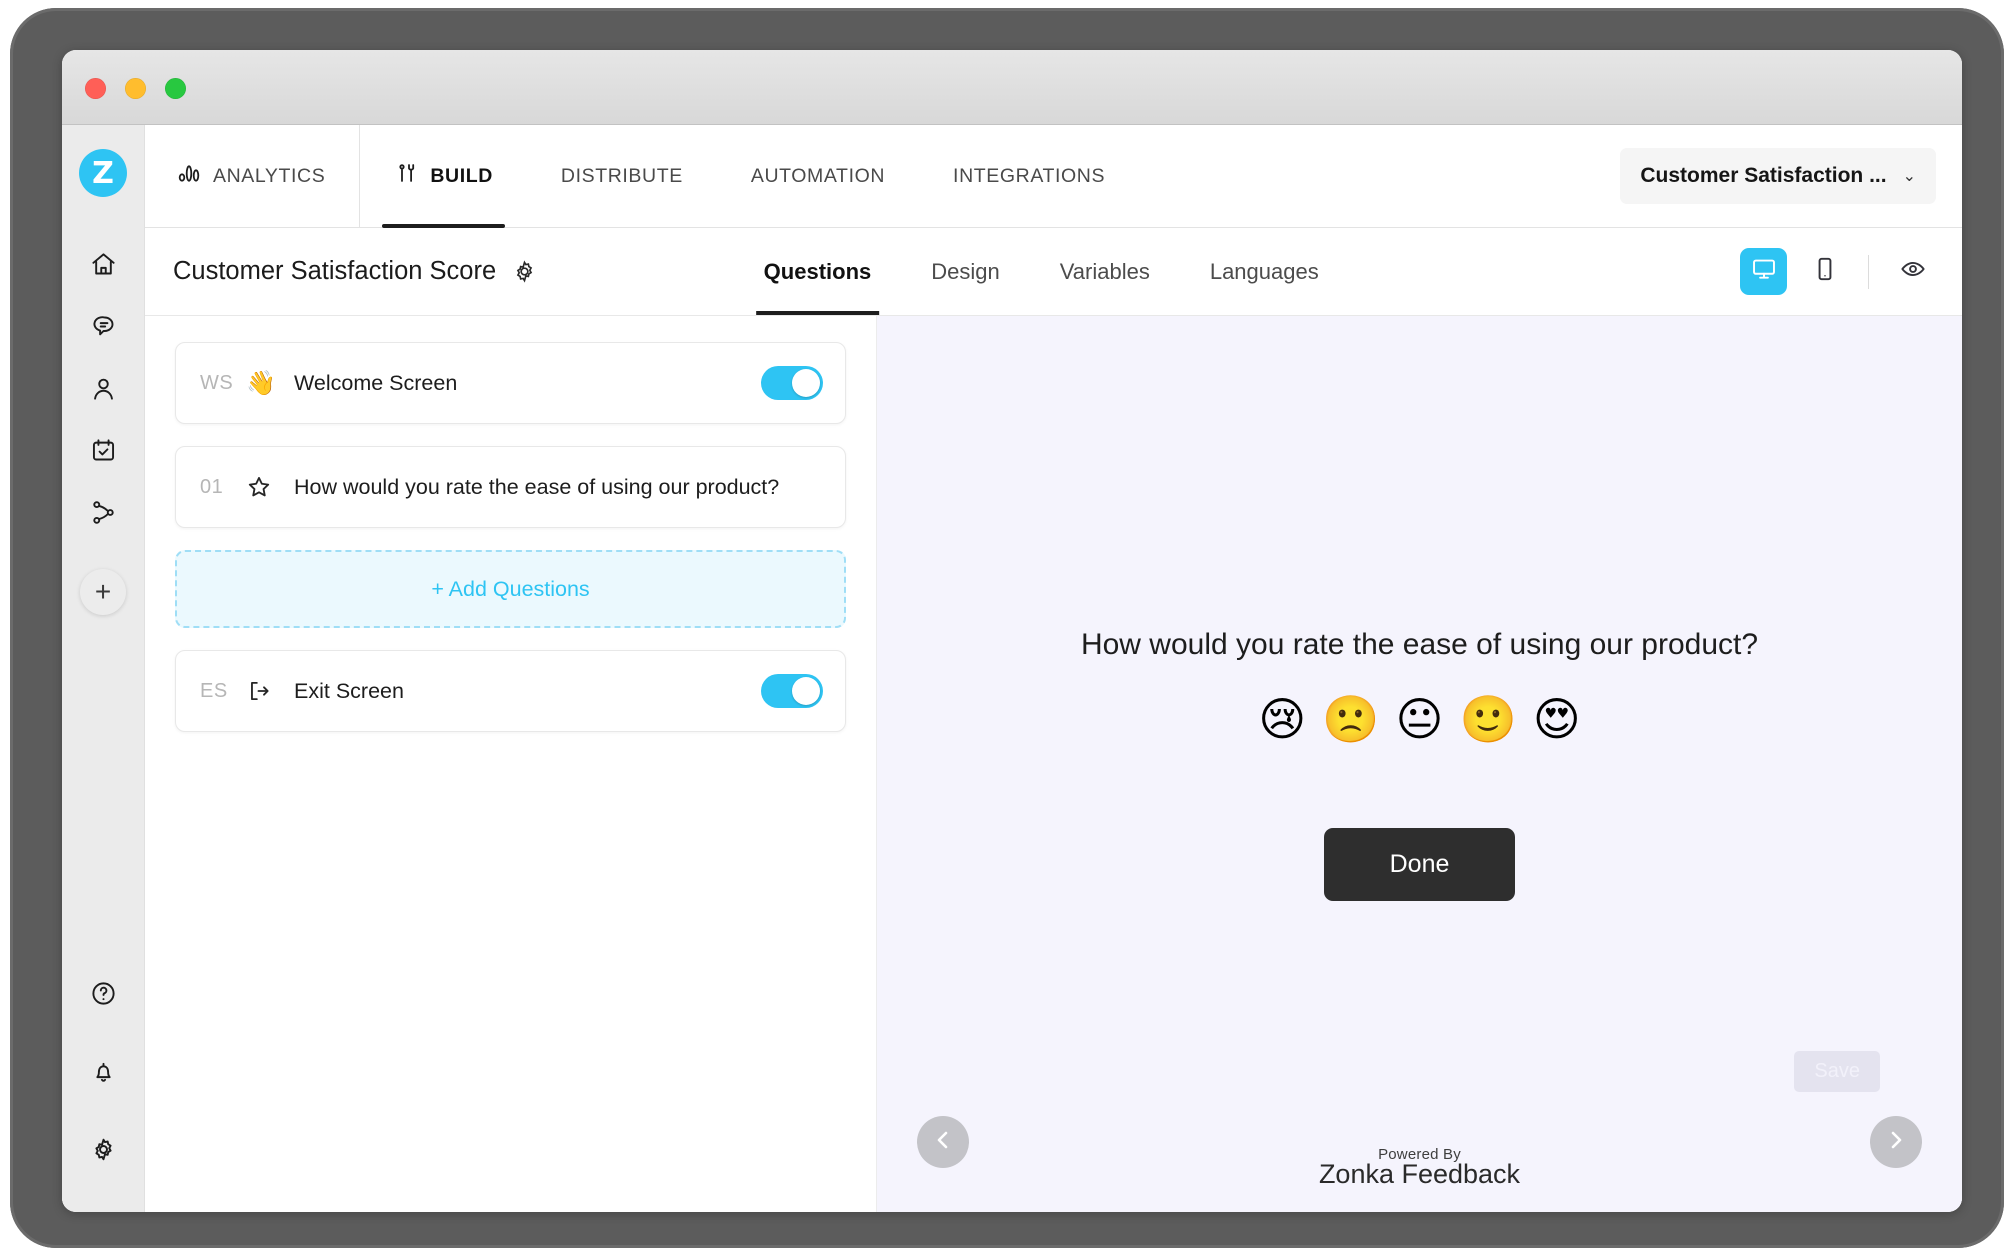 This screenshot has width=2014, height=1255. I want to click on sidebar-item-contacts, so click(103, 391).